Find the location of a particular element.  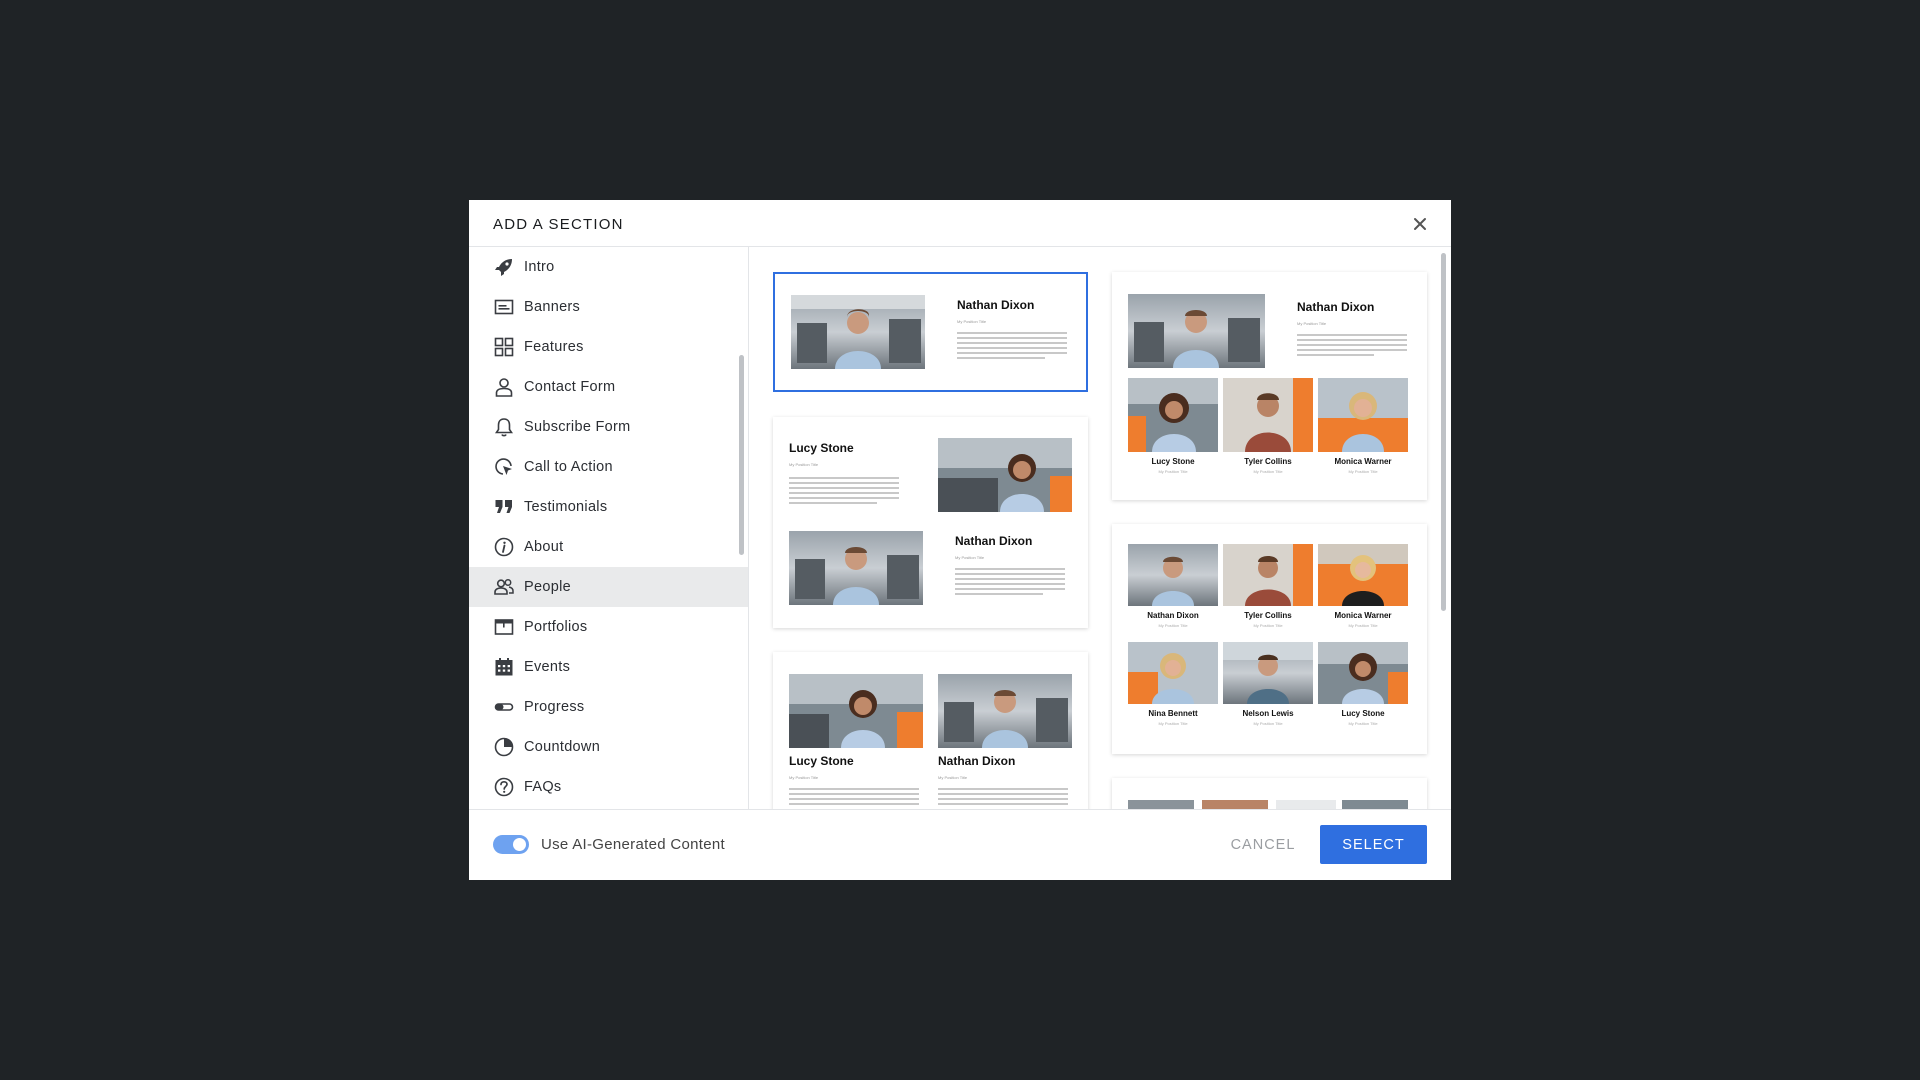

toggle-knob is located at coordinates (519, 844).